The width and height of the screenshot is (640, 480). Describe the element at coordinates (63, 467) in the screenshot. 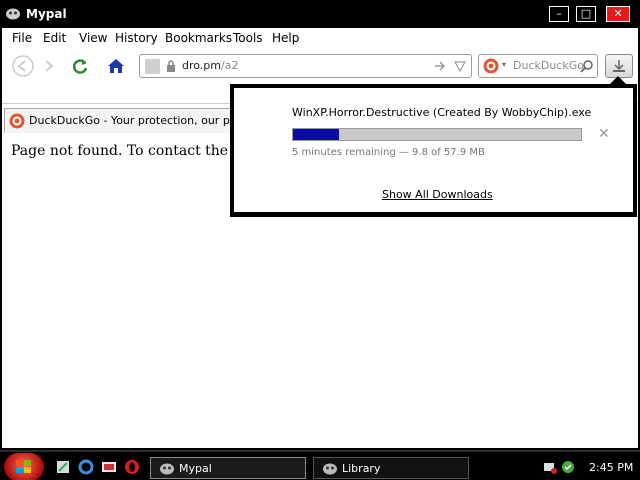

I see `quicklaunch-tool-icon` at that location.